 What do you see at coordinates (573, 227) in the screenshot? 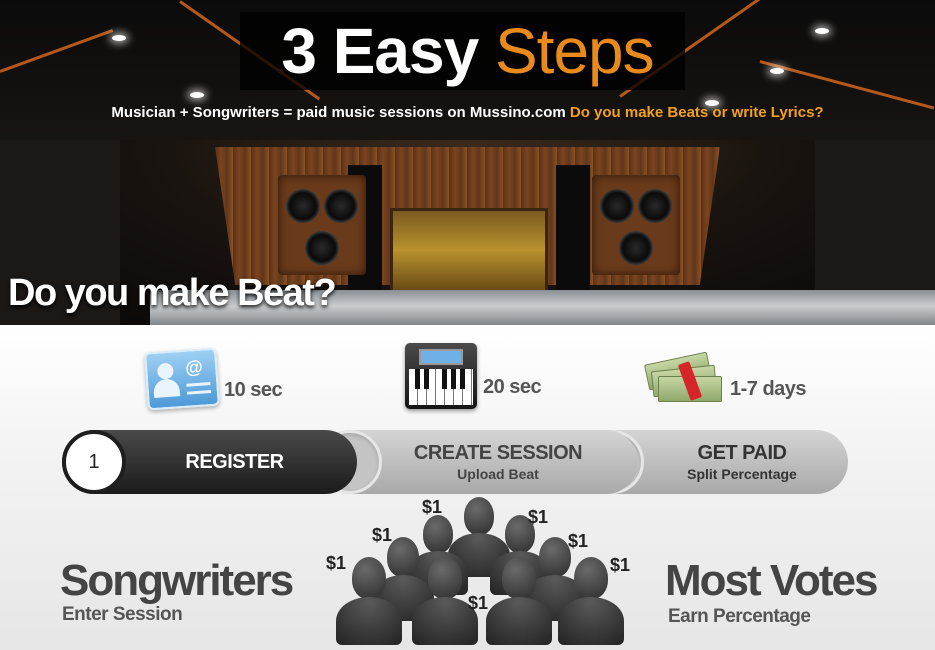
I see `pillar` at bounding box center [573, 227].